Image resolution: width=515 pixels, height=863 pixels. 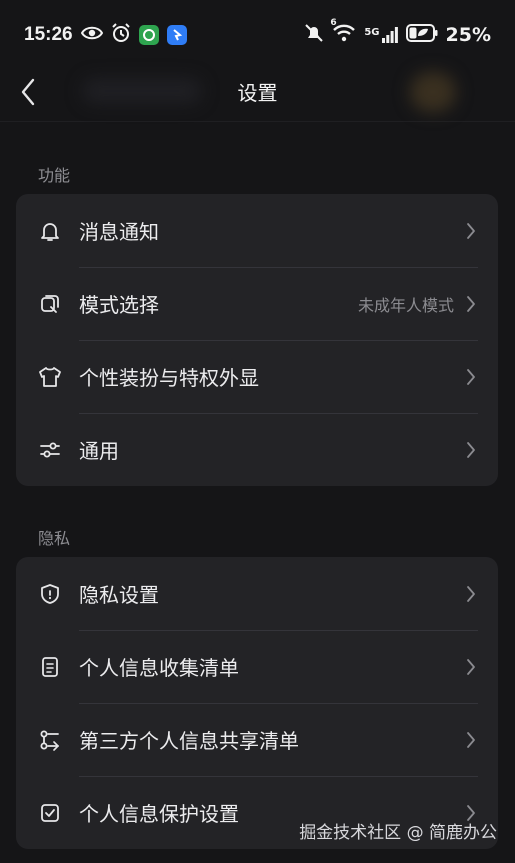 I want to click on watermark: 掘金技术社区 @ 简鹿办公, so click(x=398, y=833).